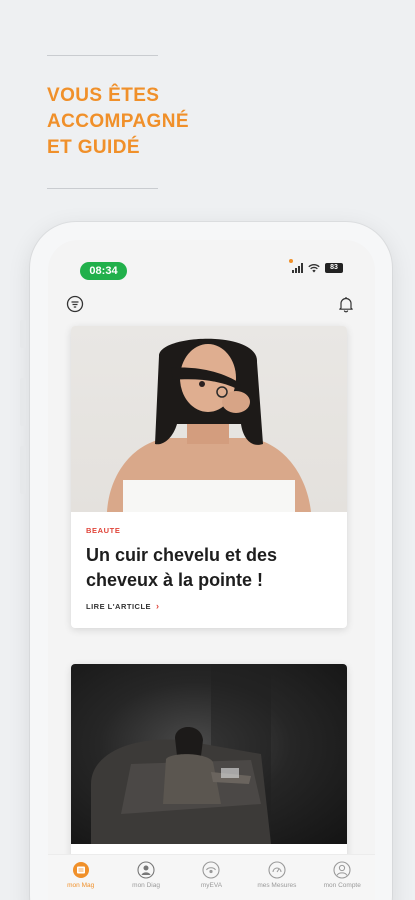  I want to click on tab-mon-compte: mon Compte, so click(342, 875).